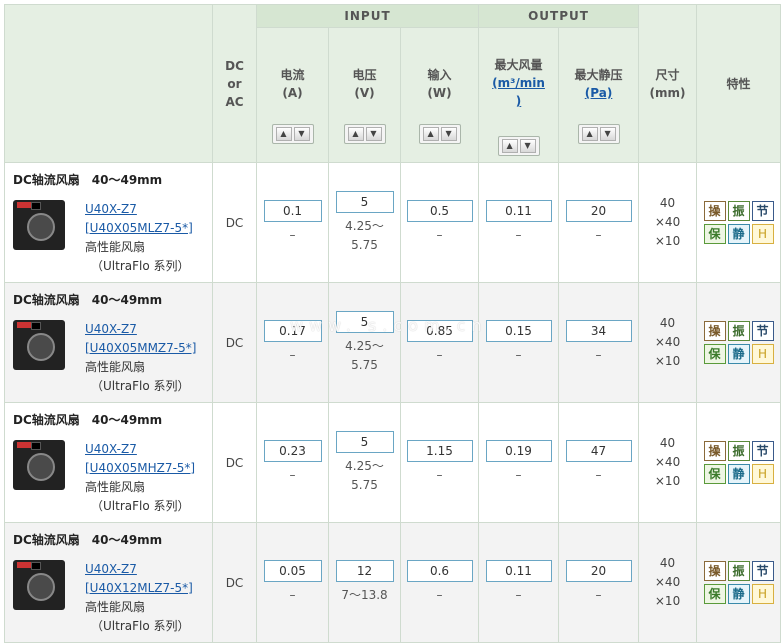 This screenshot has height=644, width=784. What do you see at coordinates (364, 321) in the screenshot?
I see `voltage-value: 5` at bounding box center [364, 321].